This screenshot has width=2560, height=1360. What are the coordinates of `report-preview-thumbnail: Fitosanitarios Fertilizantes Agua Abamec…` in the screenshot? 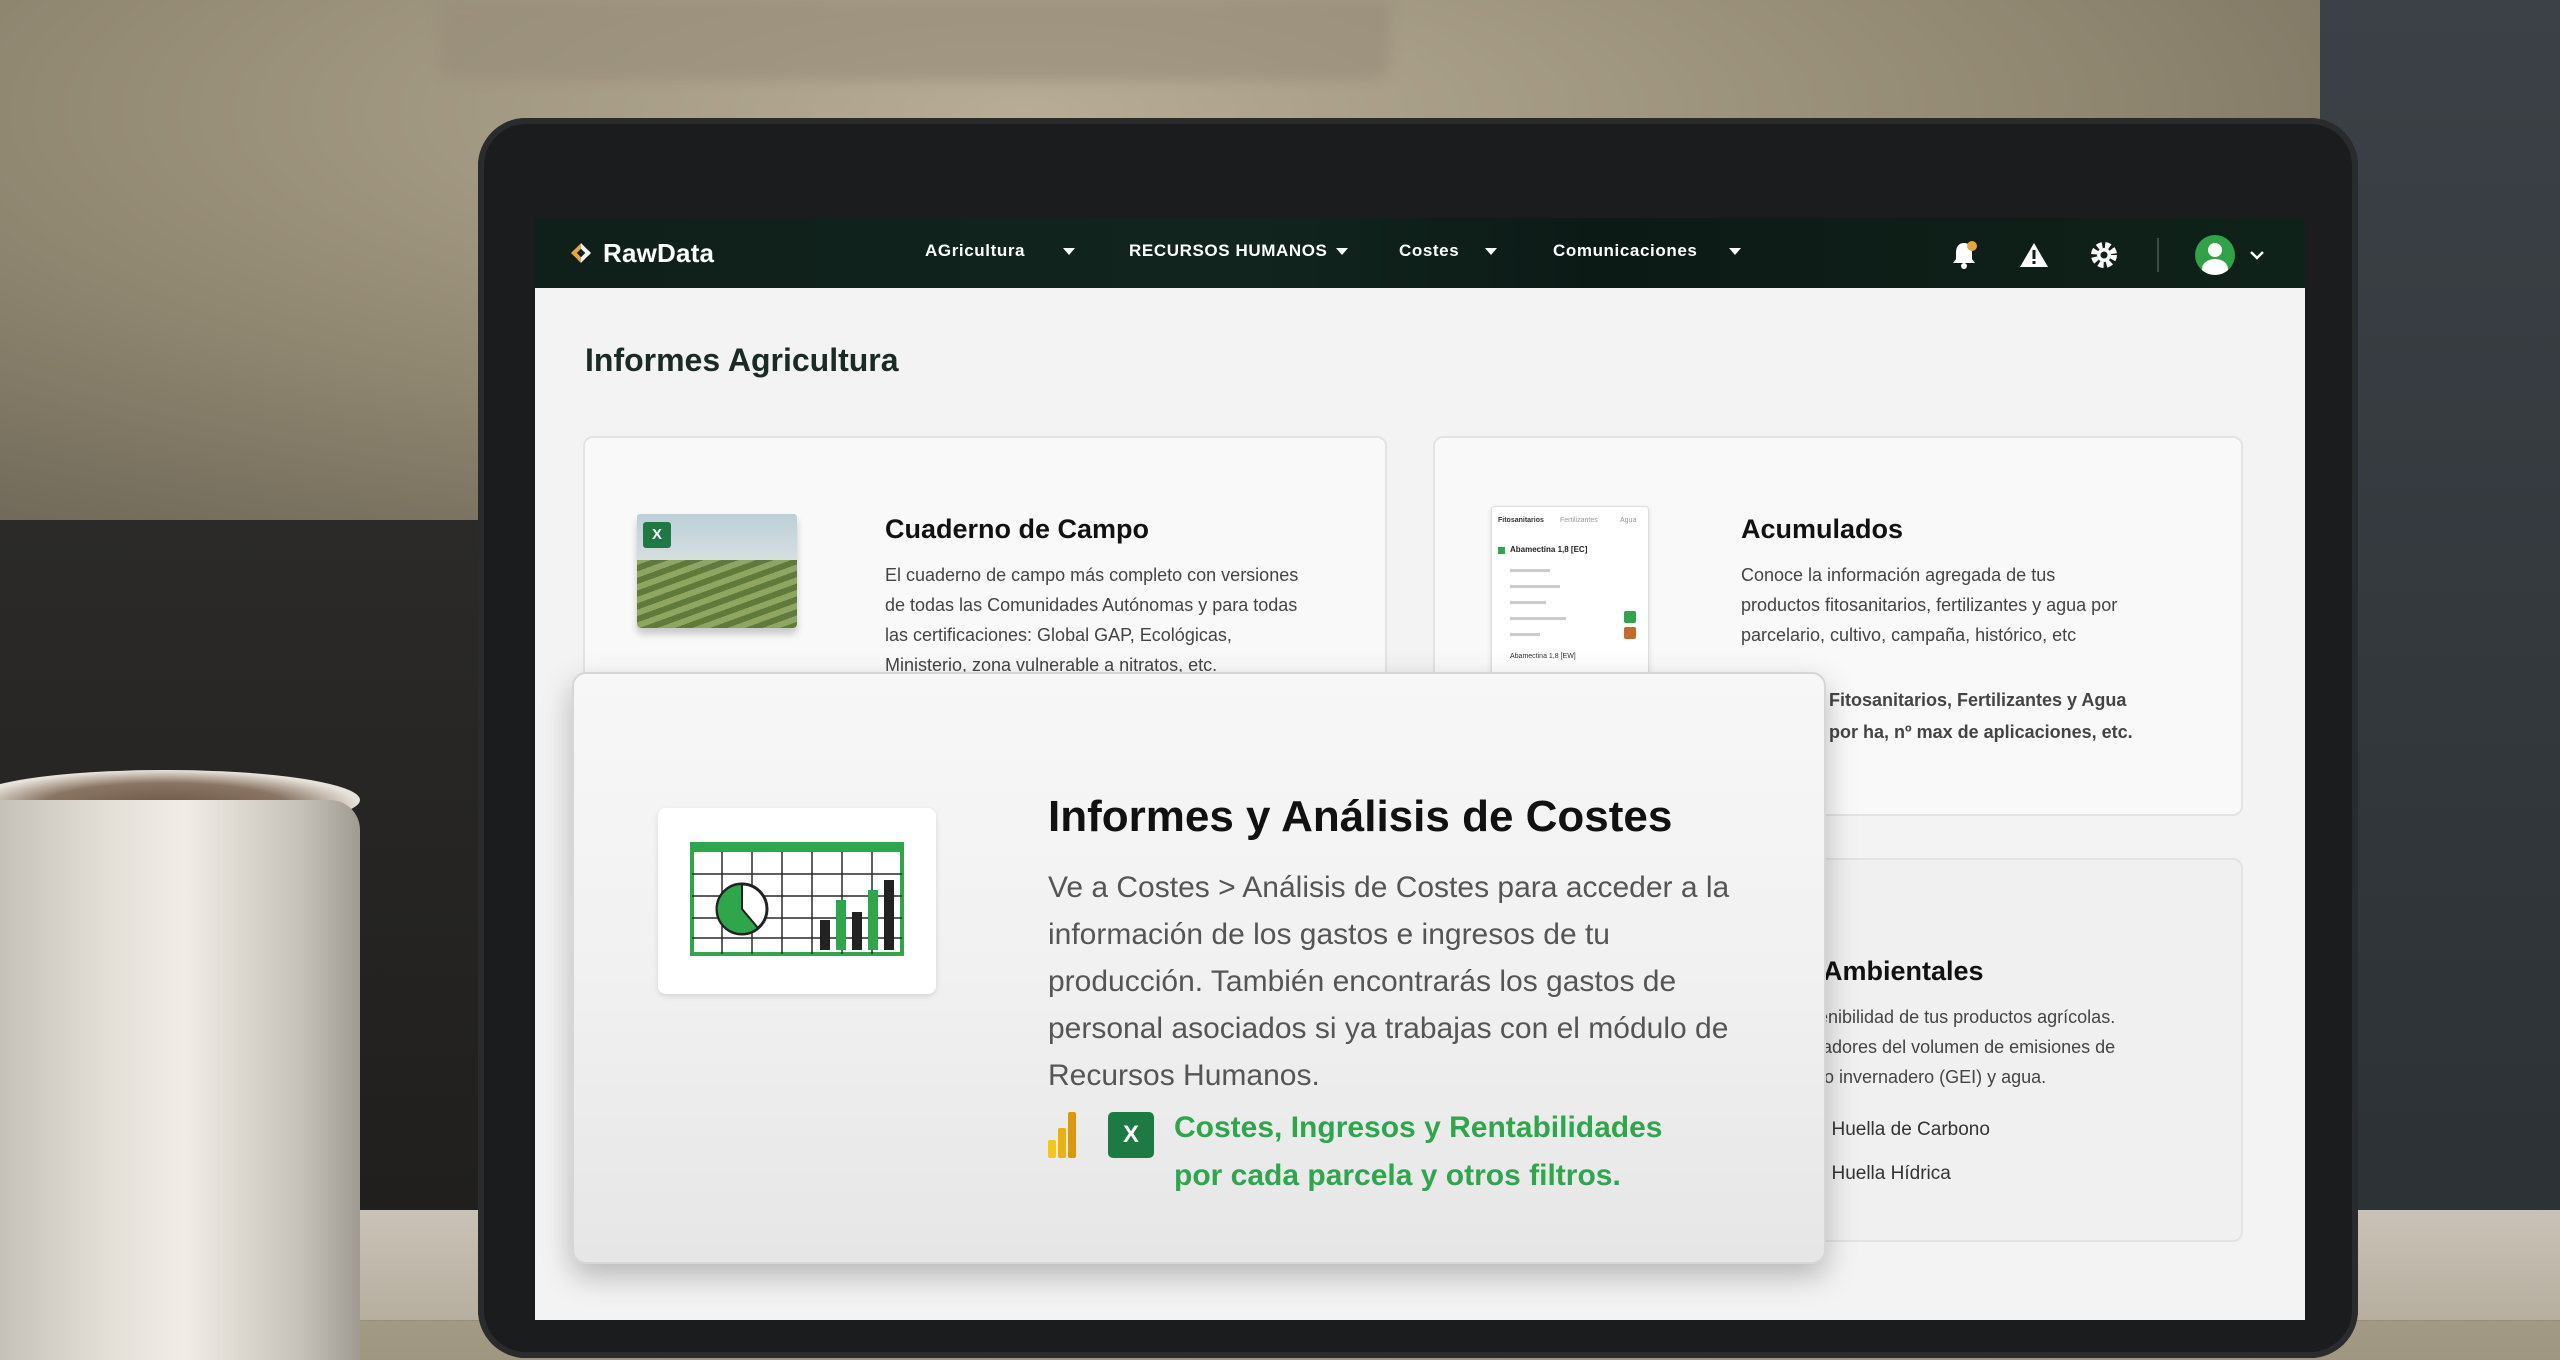 It's located at (1570, 593).